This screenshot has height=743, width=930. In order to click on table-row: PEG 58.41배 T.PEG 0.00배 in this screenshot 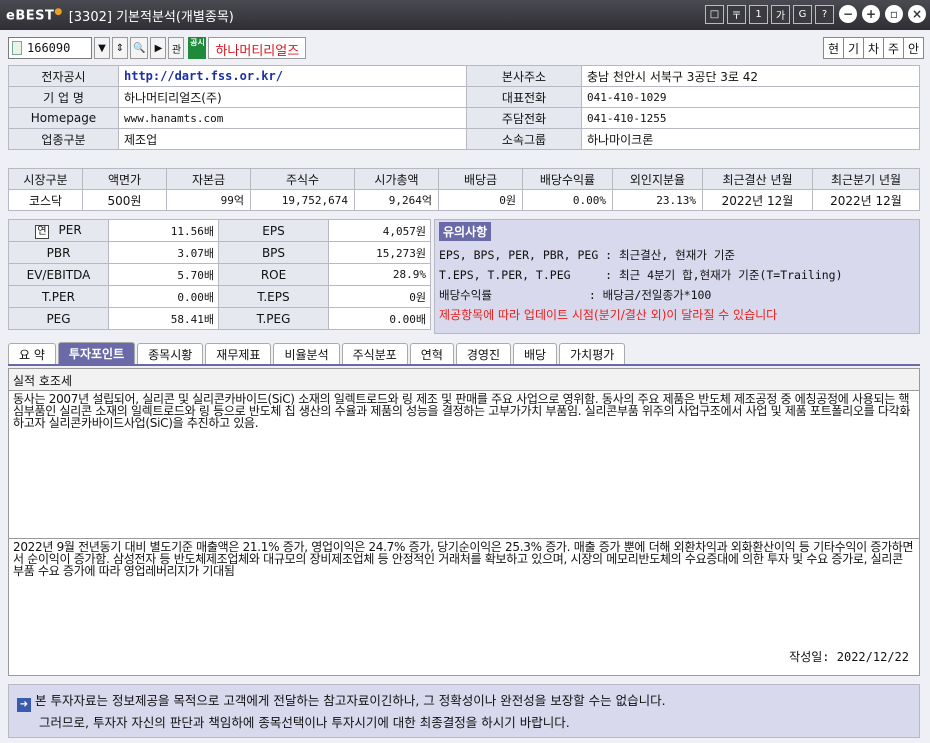, I will do `click(219, 318)`.